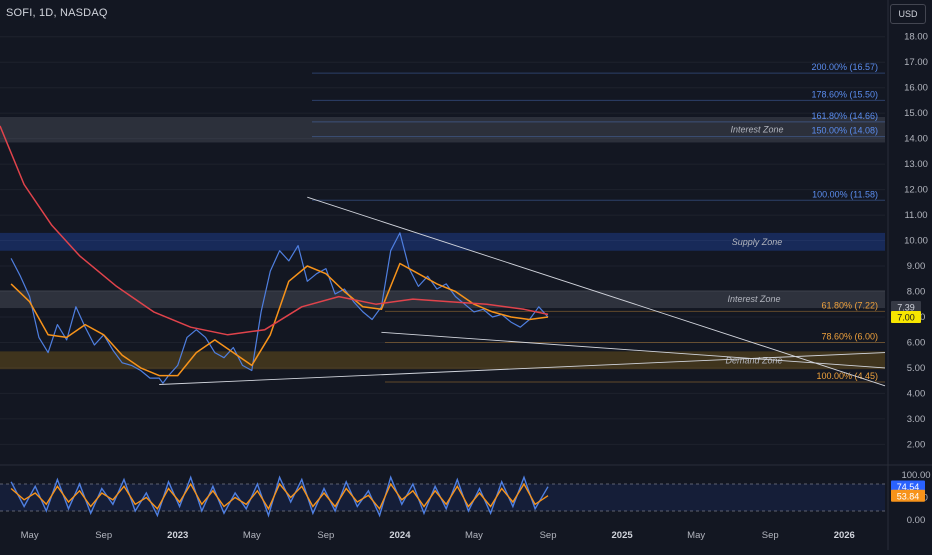  Describe the element at coordinates (916, 292) in the screenshot. I see `y-tick-label-10: 8.00` at that location.